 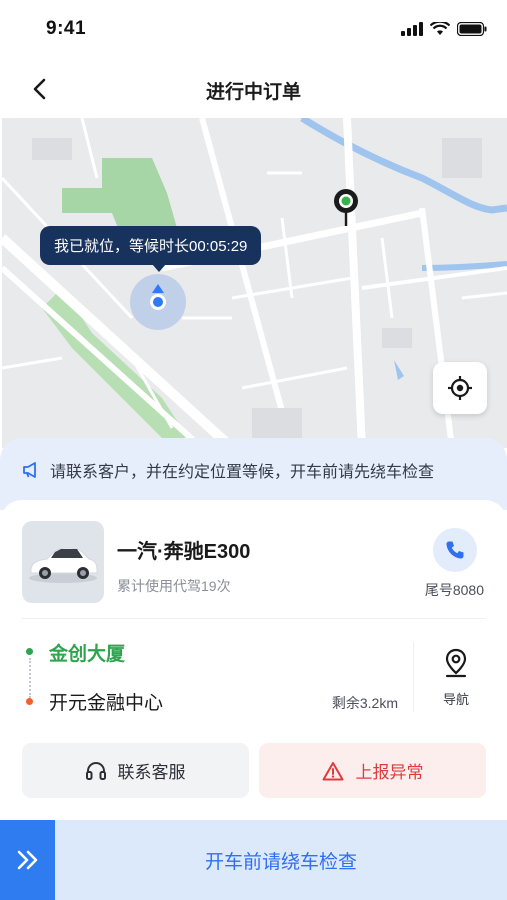 What do you see at coordinates (95, 770) in the screenshot?
I see `headset-icon` at bounding box center [95, 770].